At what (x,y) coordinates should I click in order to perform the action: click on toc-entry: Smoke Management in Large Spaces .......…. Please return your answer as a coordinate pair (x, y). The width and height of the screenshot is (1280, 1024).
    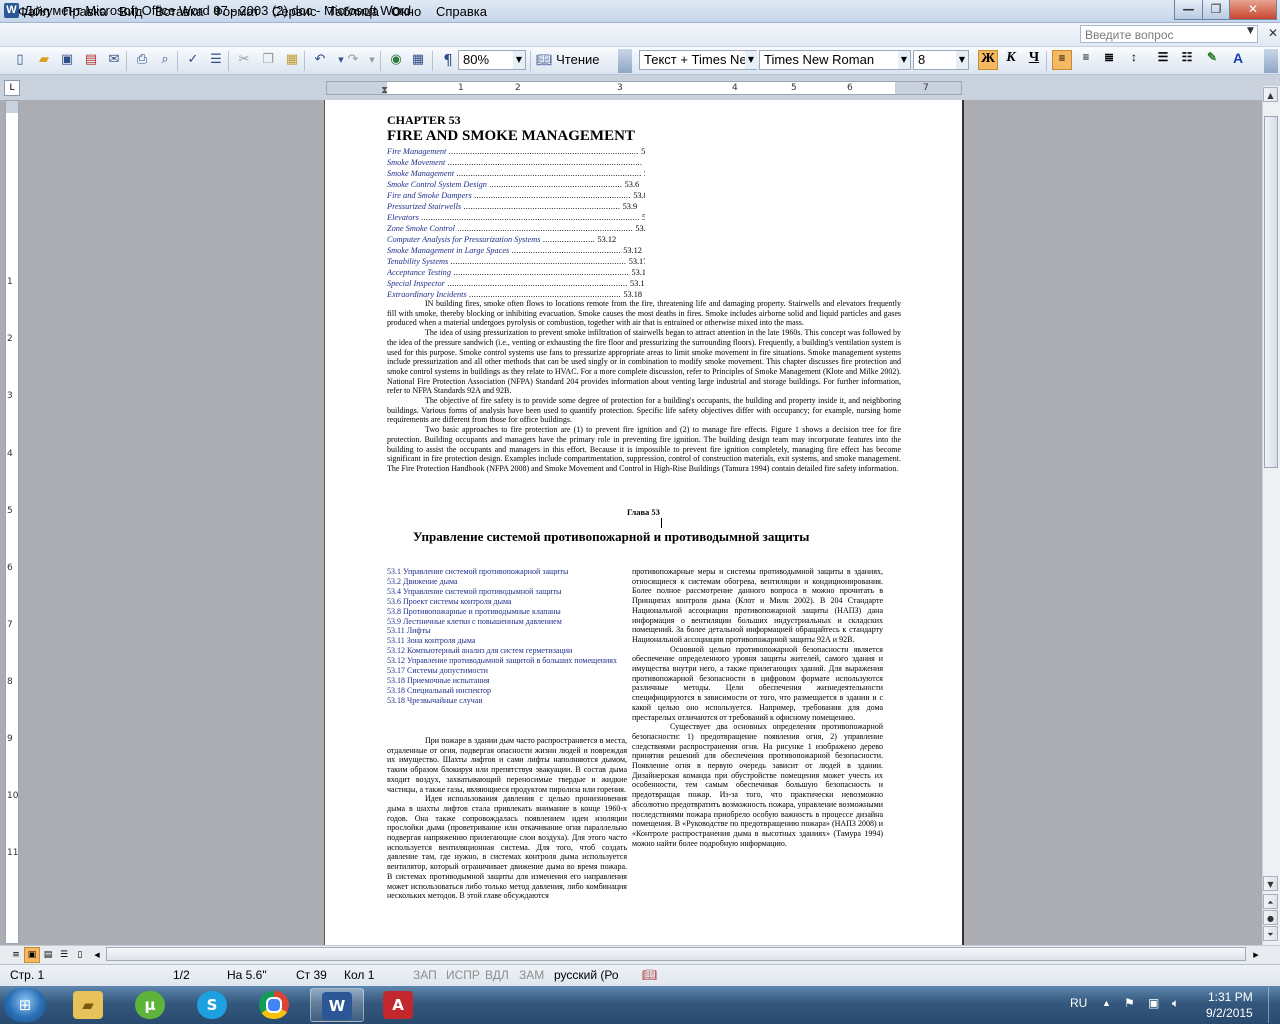
    Looking at the image, I should click on (516, 250).